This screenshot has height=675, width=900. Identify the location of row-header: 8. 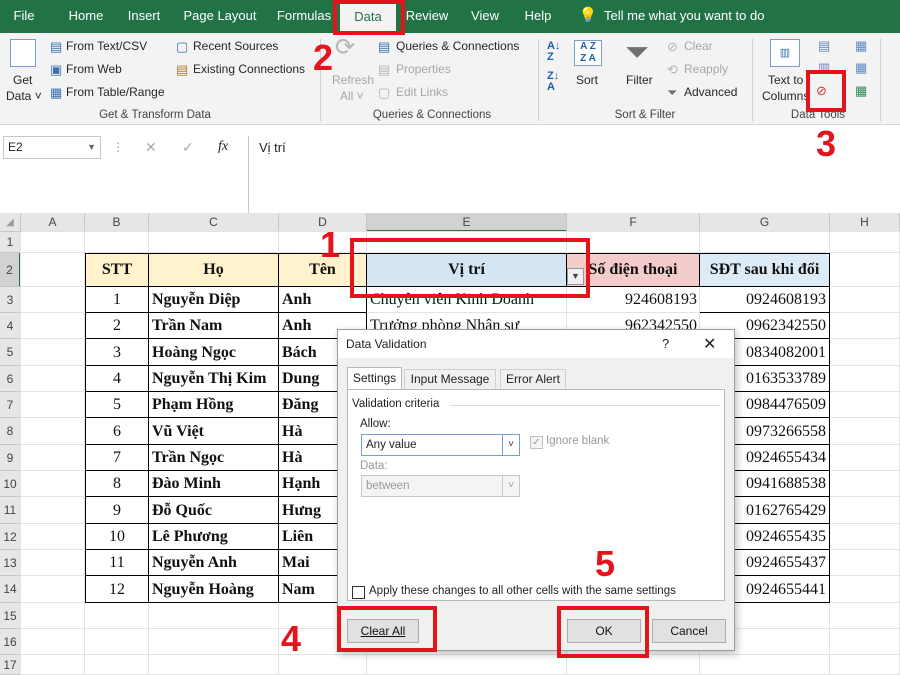
(10, 431).